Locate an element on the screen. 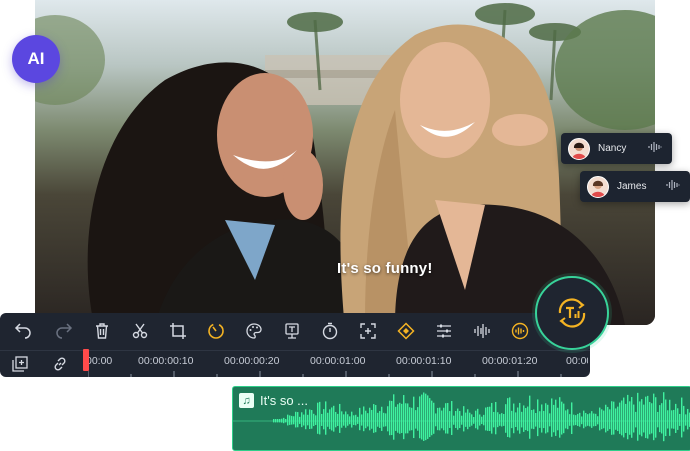 The height and width of the screenshot is (451, 690). fit-icon is located at coordinates (368, 331).